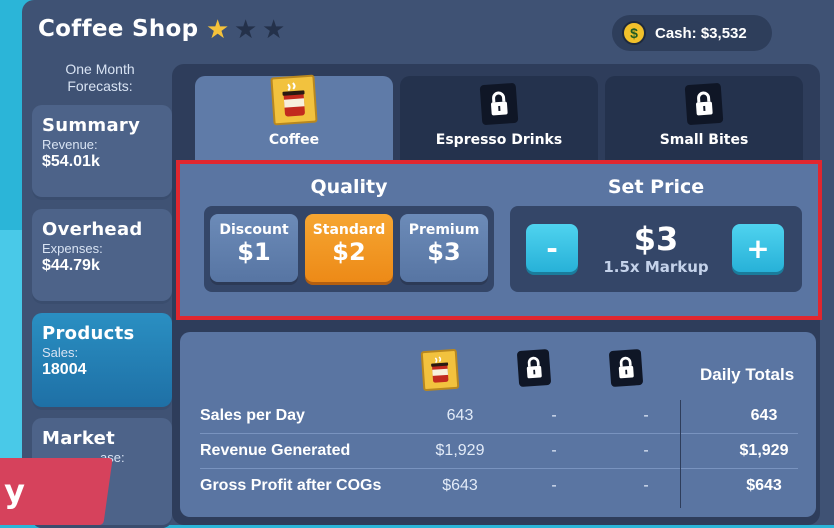  I want to click on table-row: Gross Profit after COGs $643 - - $643, so click(499, 486).